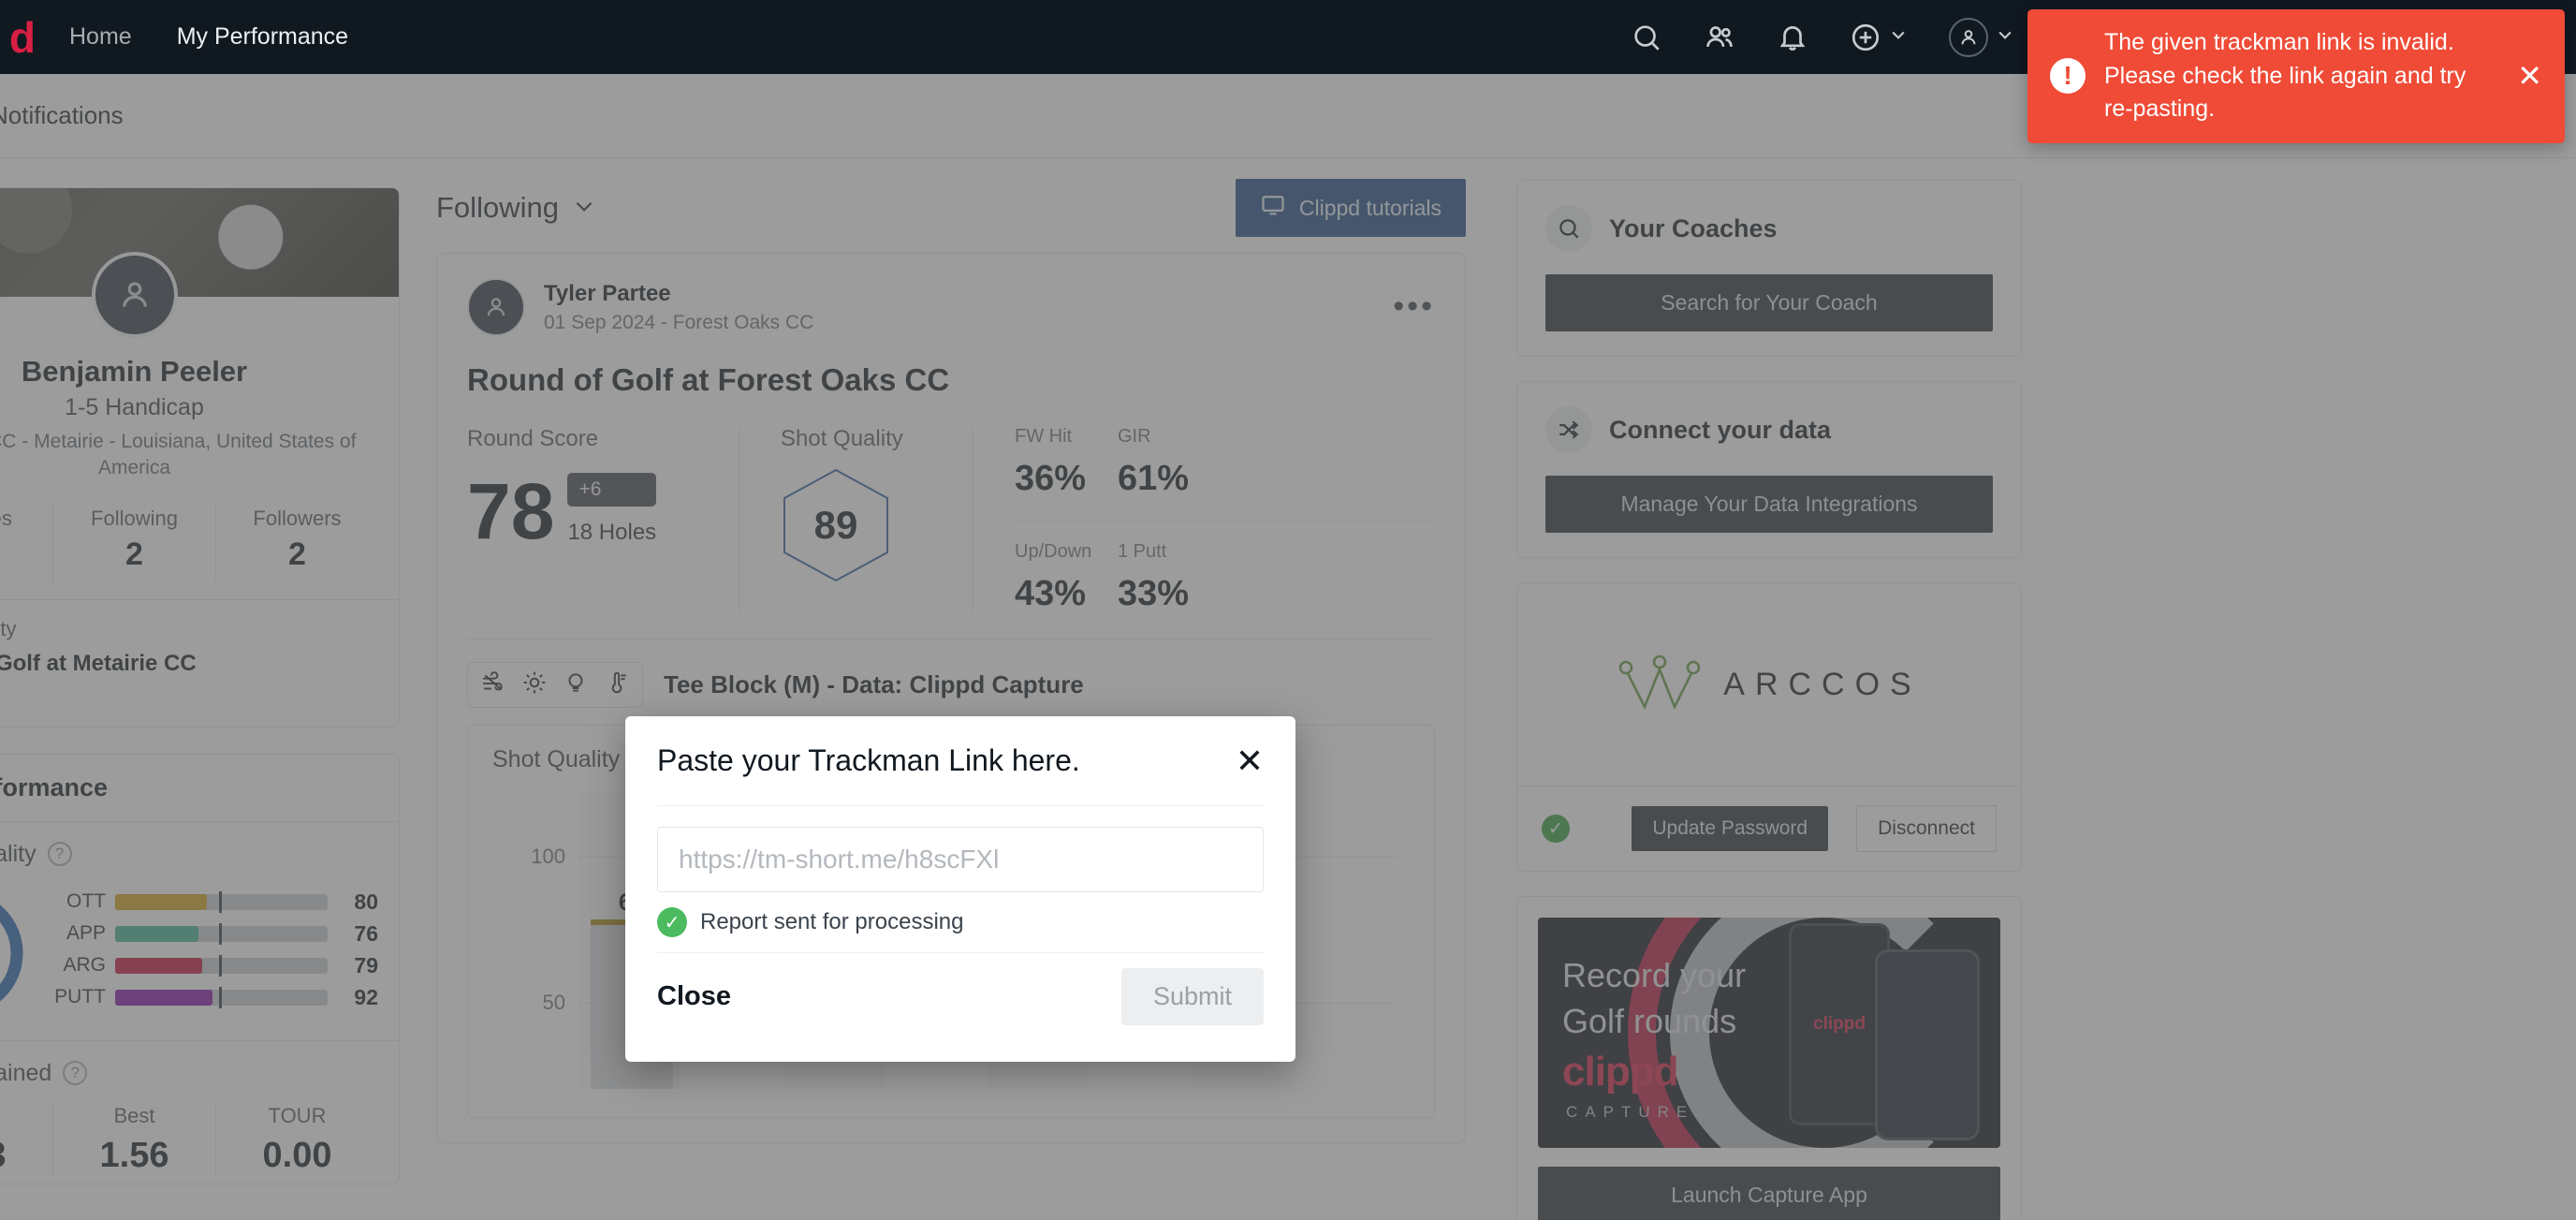  Describe the element at coordinates (868, 760) in the screenshot. I see `modal-title: Paste your Trackman Link here.` at that location.